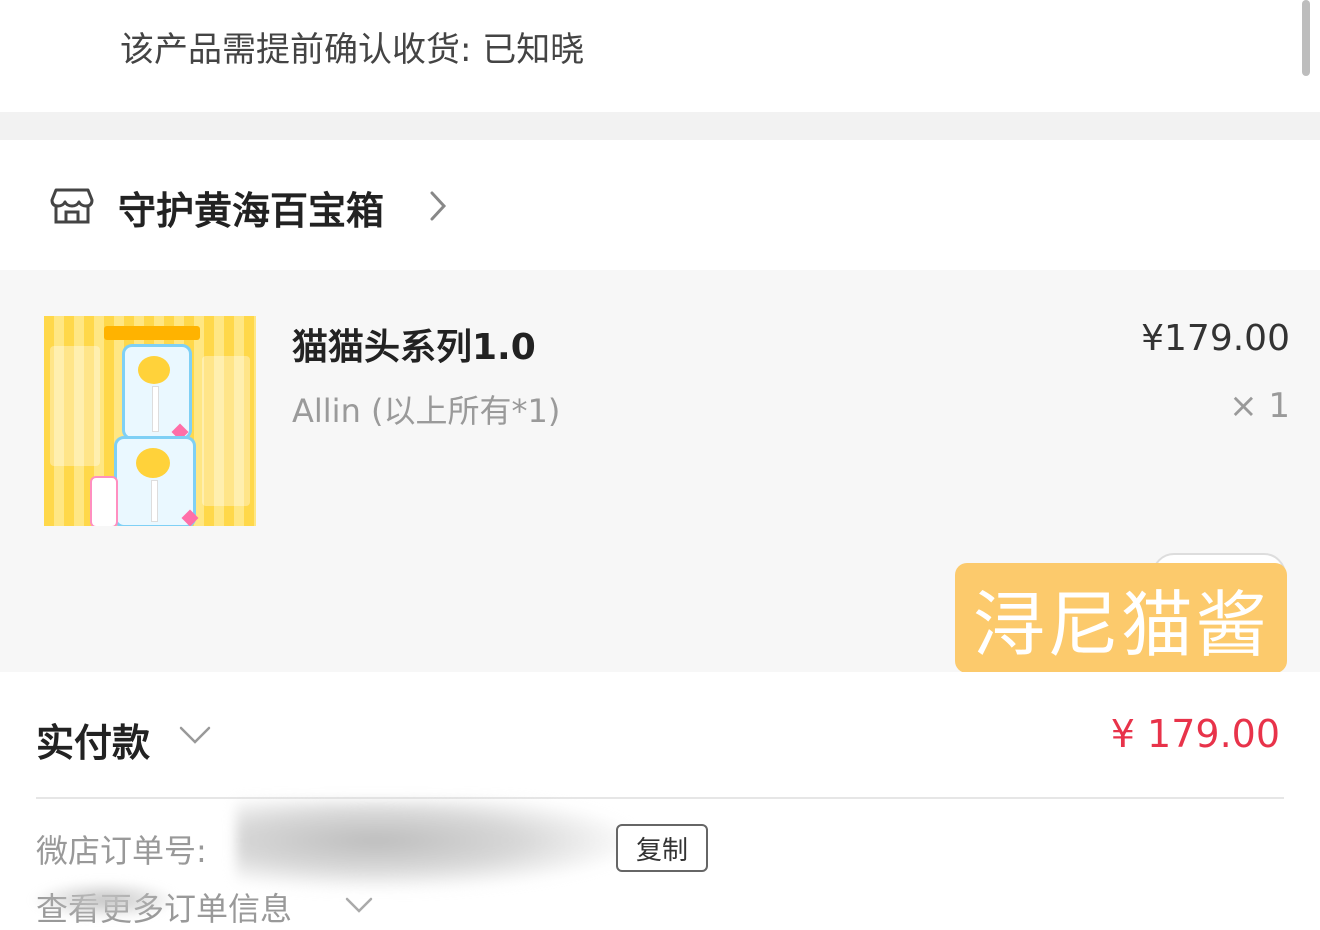  What do you see at coordinates (104, 501) in the screenshot?
I see `thumbnail-tag` at bounding box center [104, 501].